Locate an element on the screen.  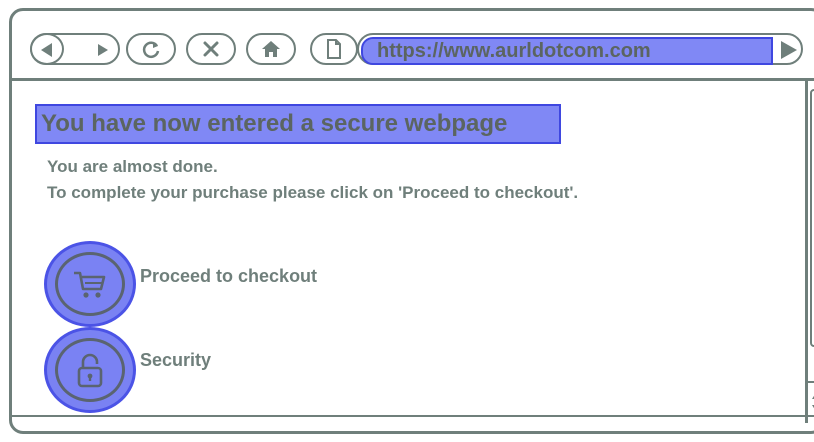
cart-icon is located at coordinates (90, 284).